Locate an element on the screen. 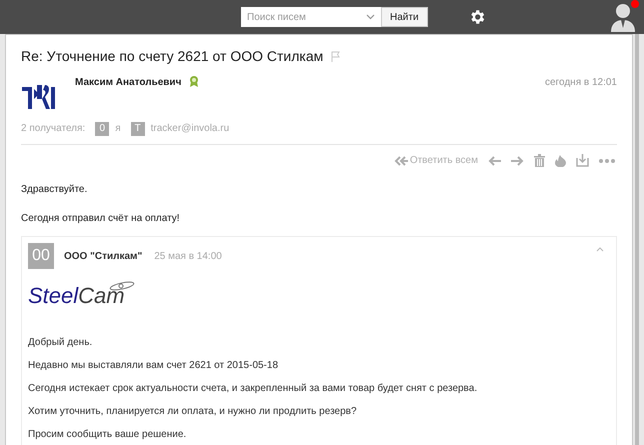 The image size is (644, 445). quote-text: Добрый день. is located at coordinates (61, 343).